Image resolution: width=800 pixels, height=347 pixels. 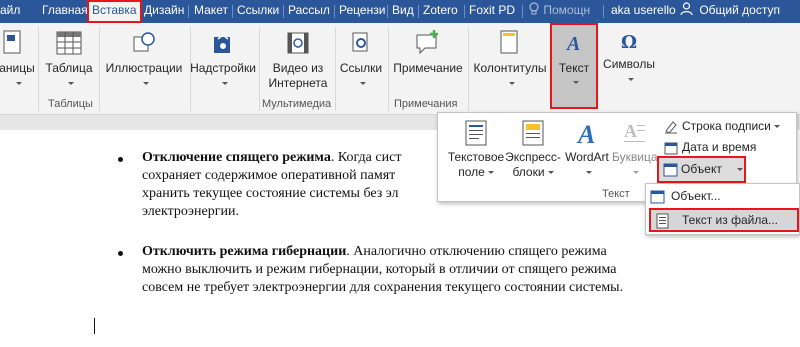 I want to click on header-footer-button: Колонтитулы, so click(x=510, y=60).